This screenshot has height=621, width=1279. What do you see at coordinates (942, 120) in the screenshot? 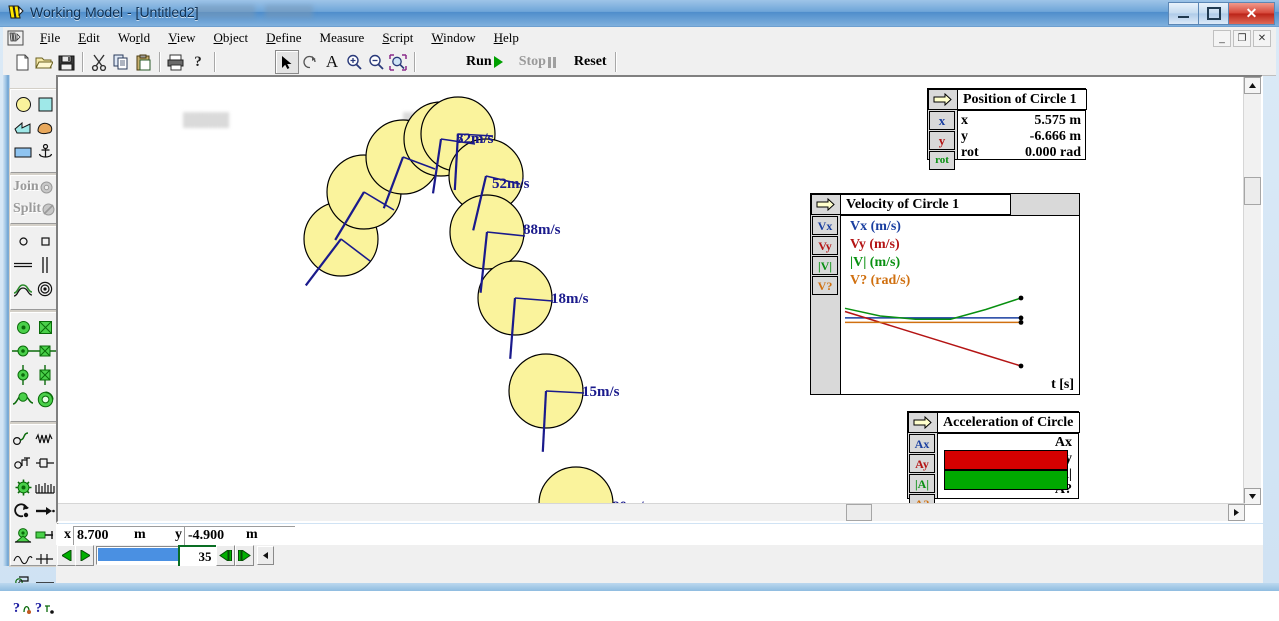
I see `position-x-toggle: x` at bounding box center [942, 120].